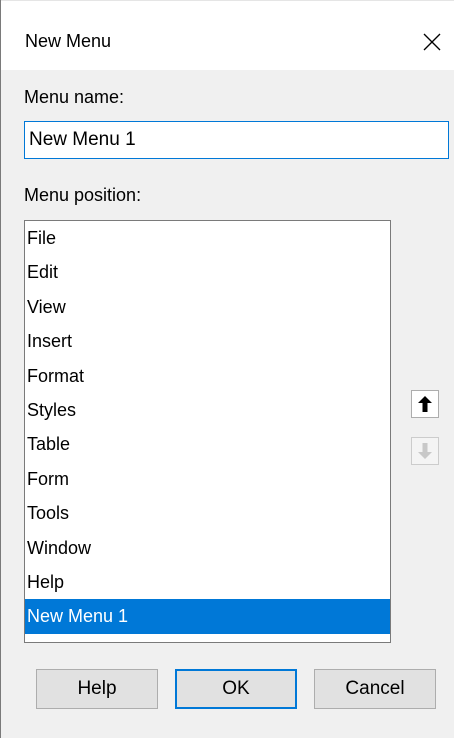 The height and width of the screenshot is (738, 454). I want to click on menu-position-label: Menu position:, so click(83, 195).